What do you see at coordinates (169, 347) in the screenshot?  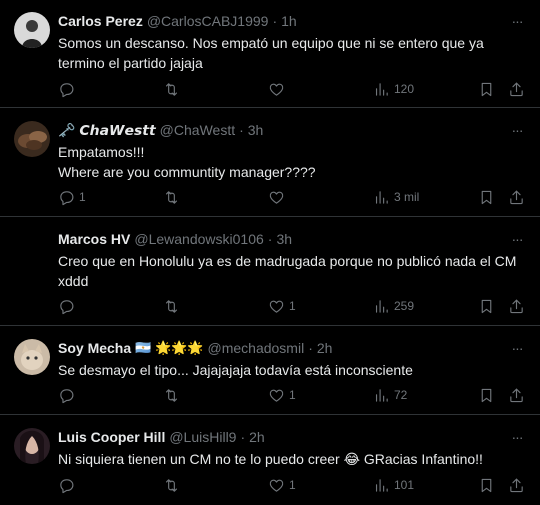 I see `name-emoji: 🇦🇷 🌟🌟🌟` at bounding box center [169, 347].